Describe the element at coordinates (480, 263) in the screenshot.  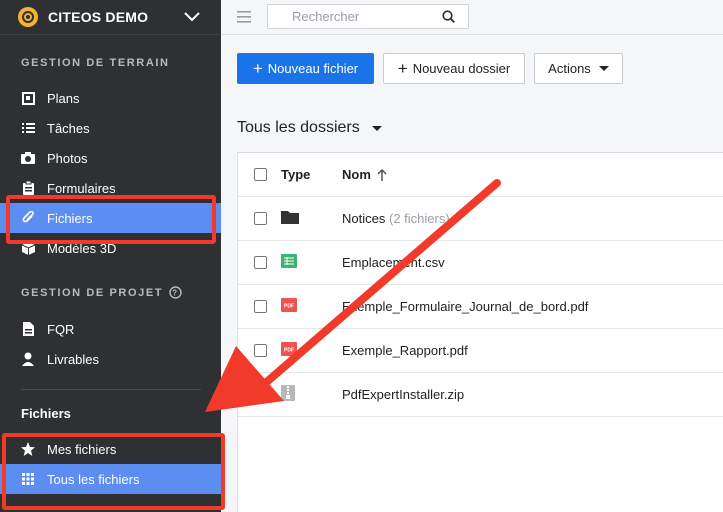
I see `table-row: Emplacement.csv` at that location.